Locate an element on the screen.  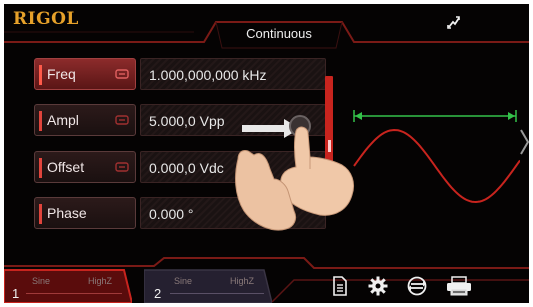
channel-1-tab: Sine HighZ 1 is located at coordinates (68, 285).